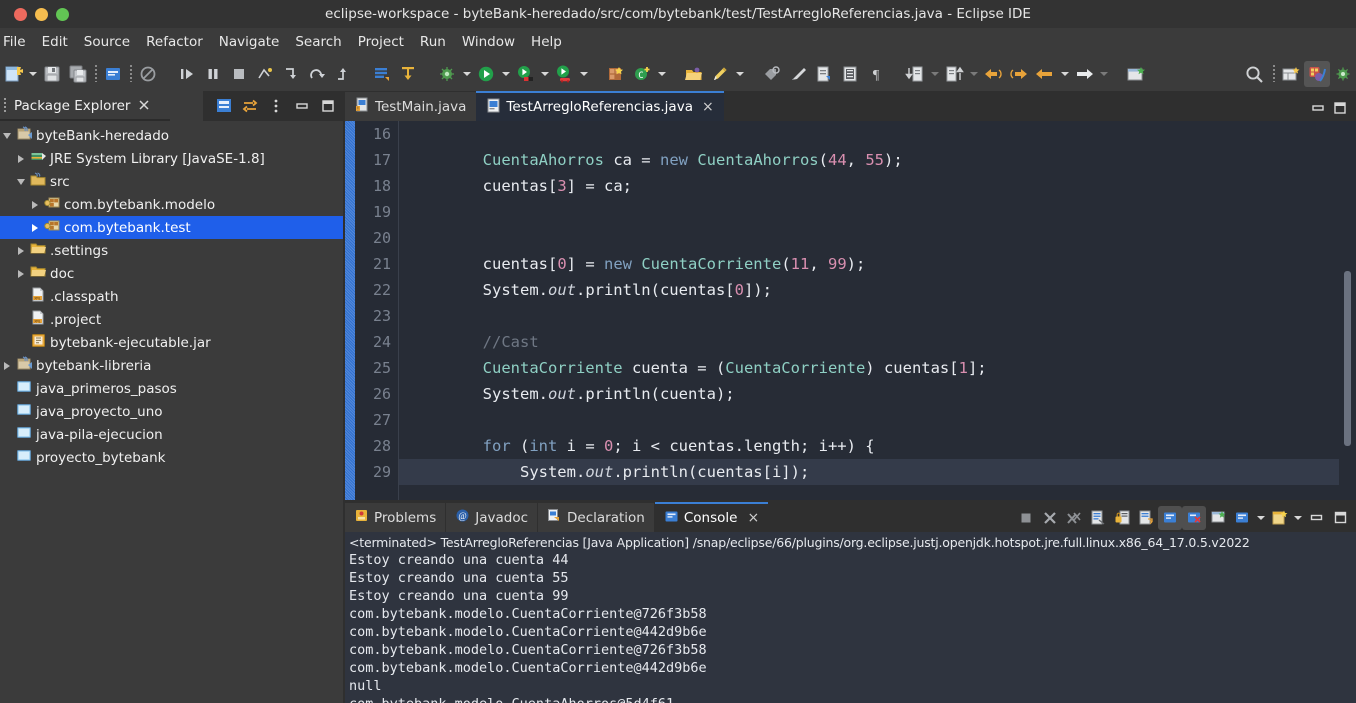  Describe the element at coordinates (145, 106) in the screenshot. I see `close-view-icon` at that location.